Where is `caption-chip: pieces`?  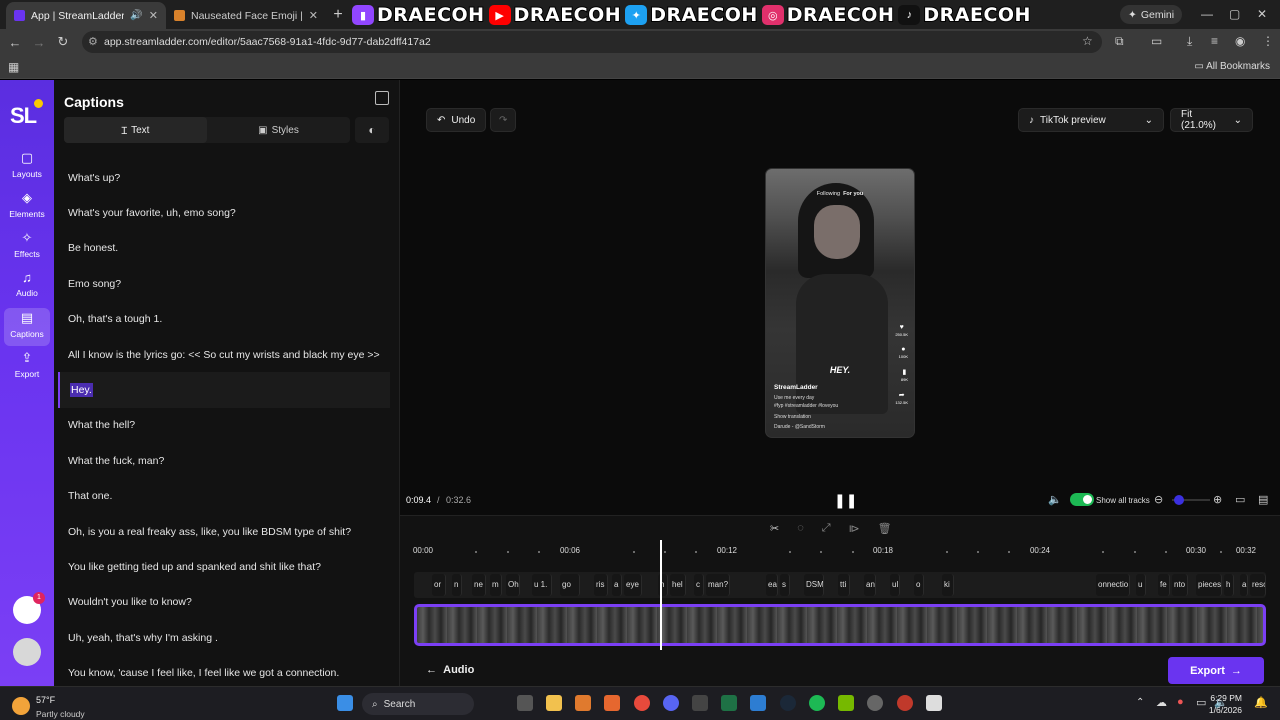
caption-chip: pieces is located at coordinates (1209, 585).